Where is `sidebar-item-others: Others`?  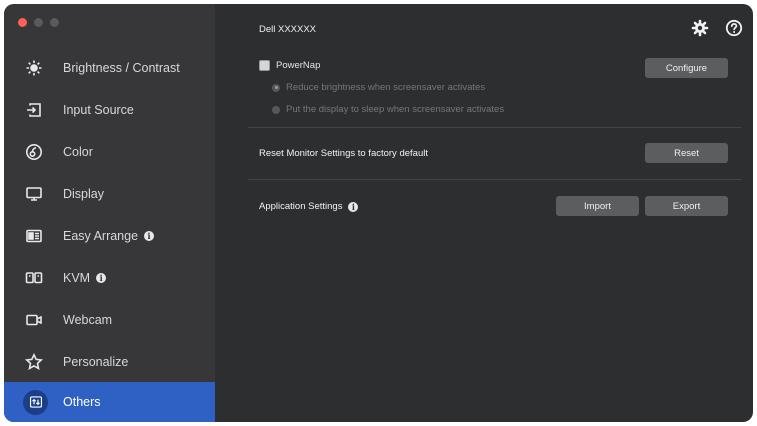
sidebar-item-others: Others is located at coordinates (109, 402).